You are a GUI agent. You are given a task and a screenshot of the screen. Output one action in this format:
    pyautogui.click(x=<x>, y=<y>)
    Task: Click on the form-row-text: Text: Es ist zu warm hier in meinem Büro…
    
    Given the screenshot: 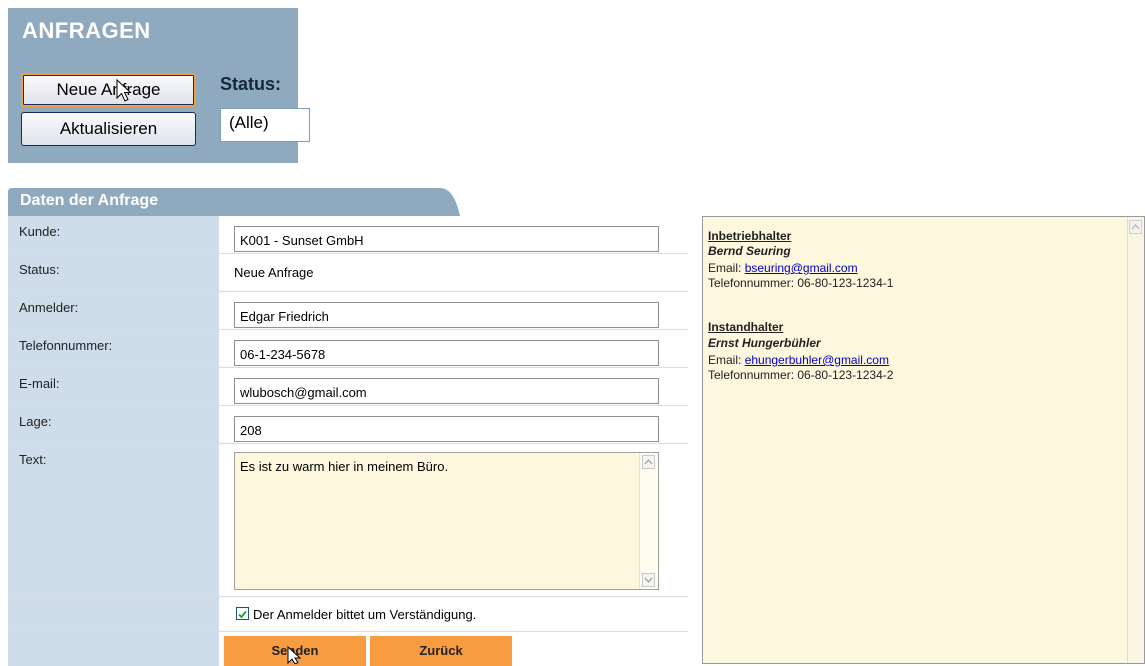 What is the action you would take?
    pyautogui.click(x=348, y=519)
    